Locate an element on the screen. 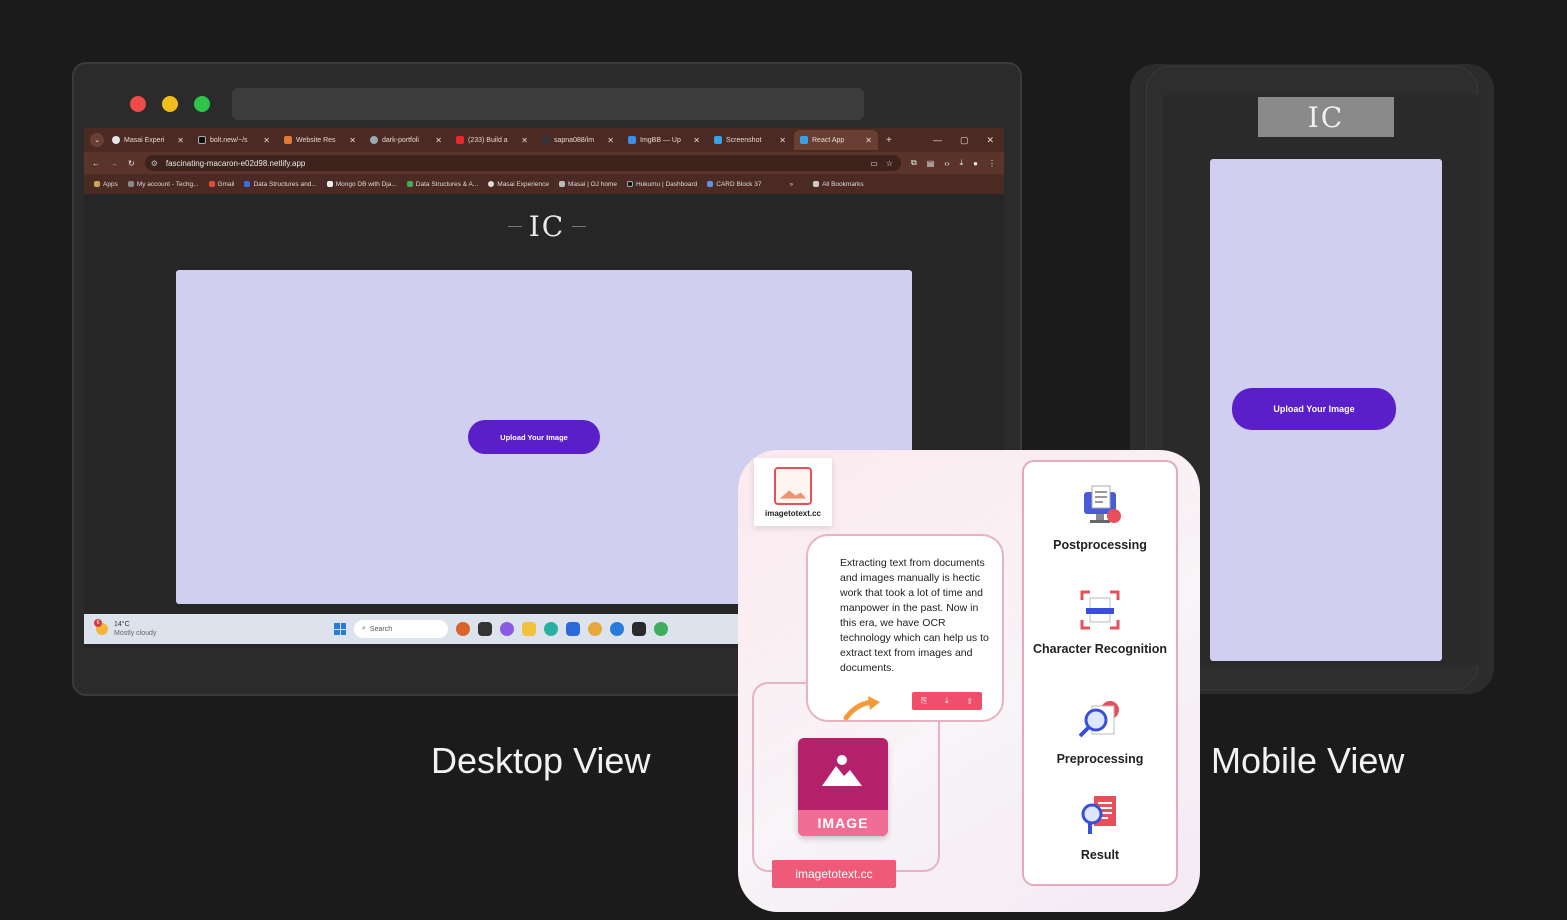  new-tab-button: + is located at coordinates (889, 140).